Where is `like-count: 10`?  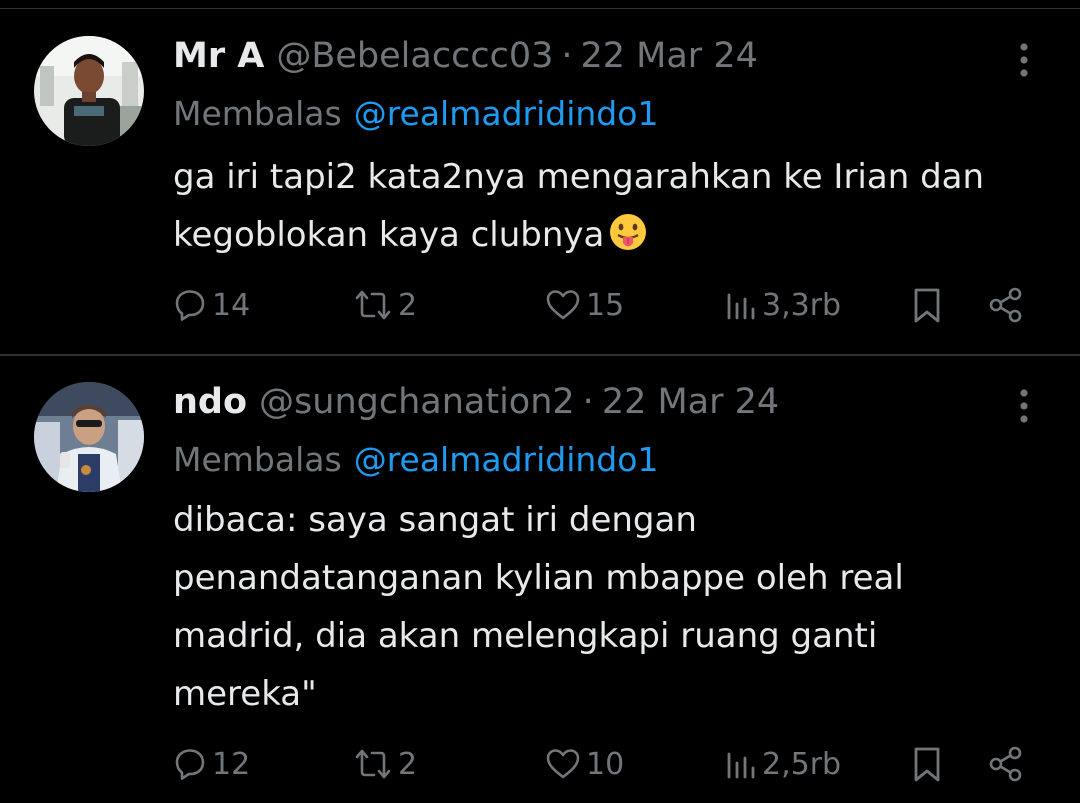
like-count: 10 is located at coordinates (605, 764).